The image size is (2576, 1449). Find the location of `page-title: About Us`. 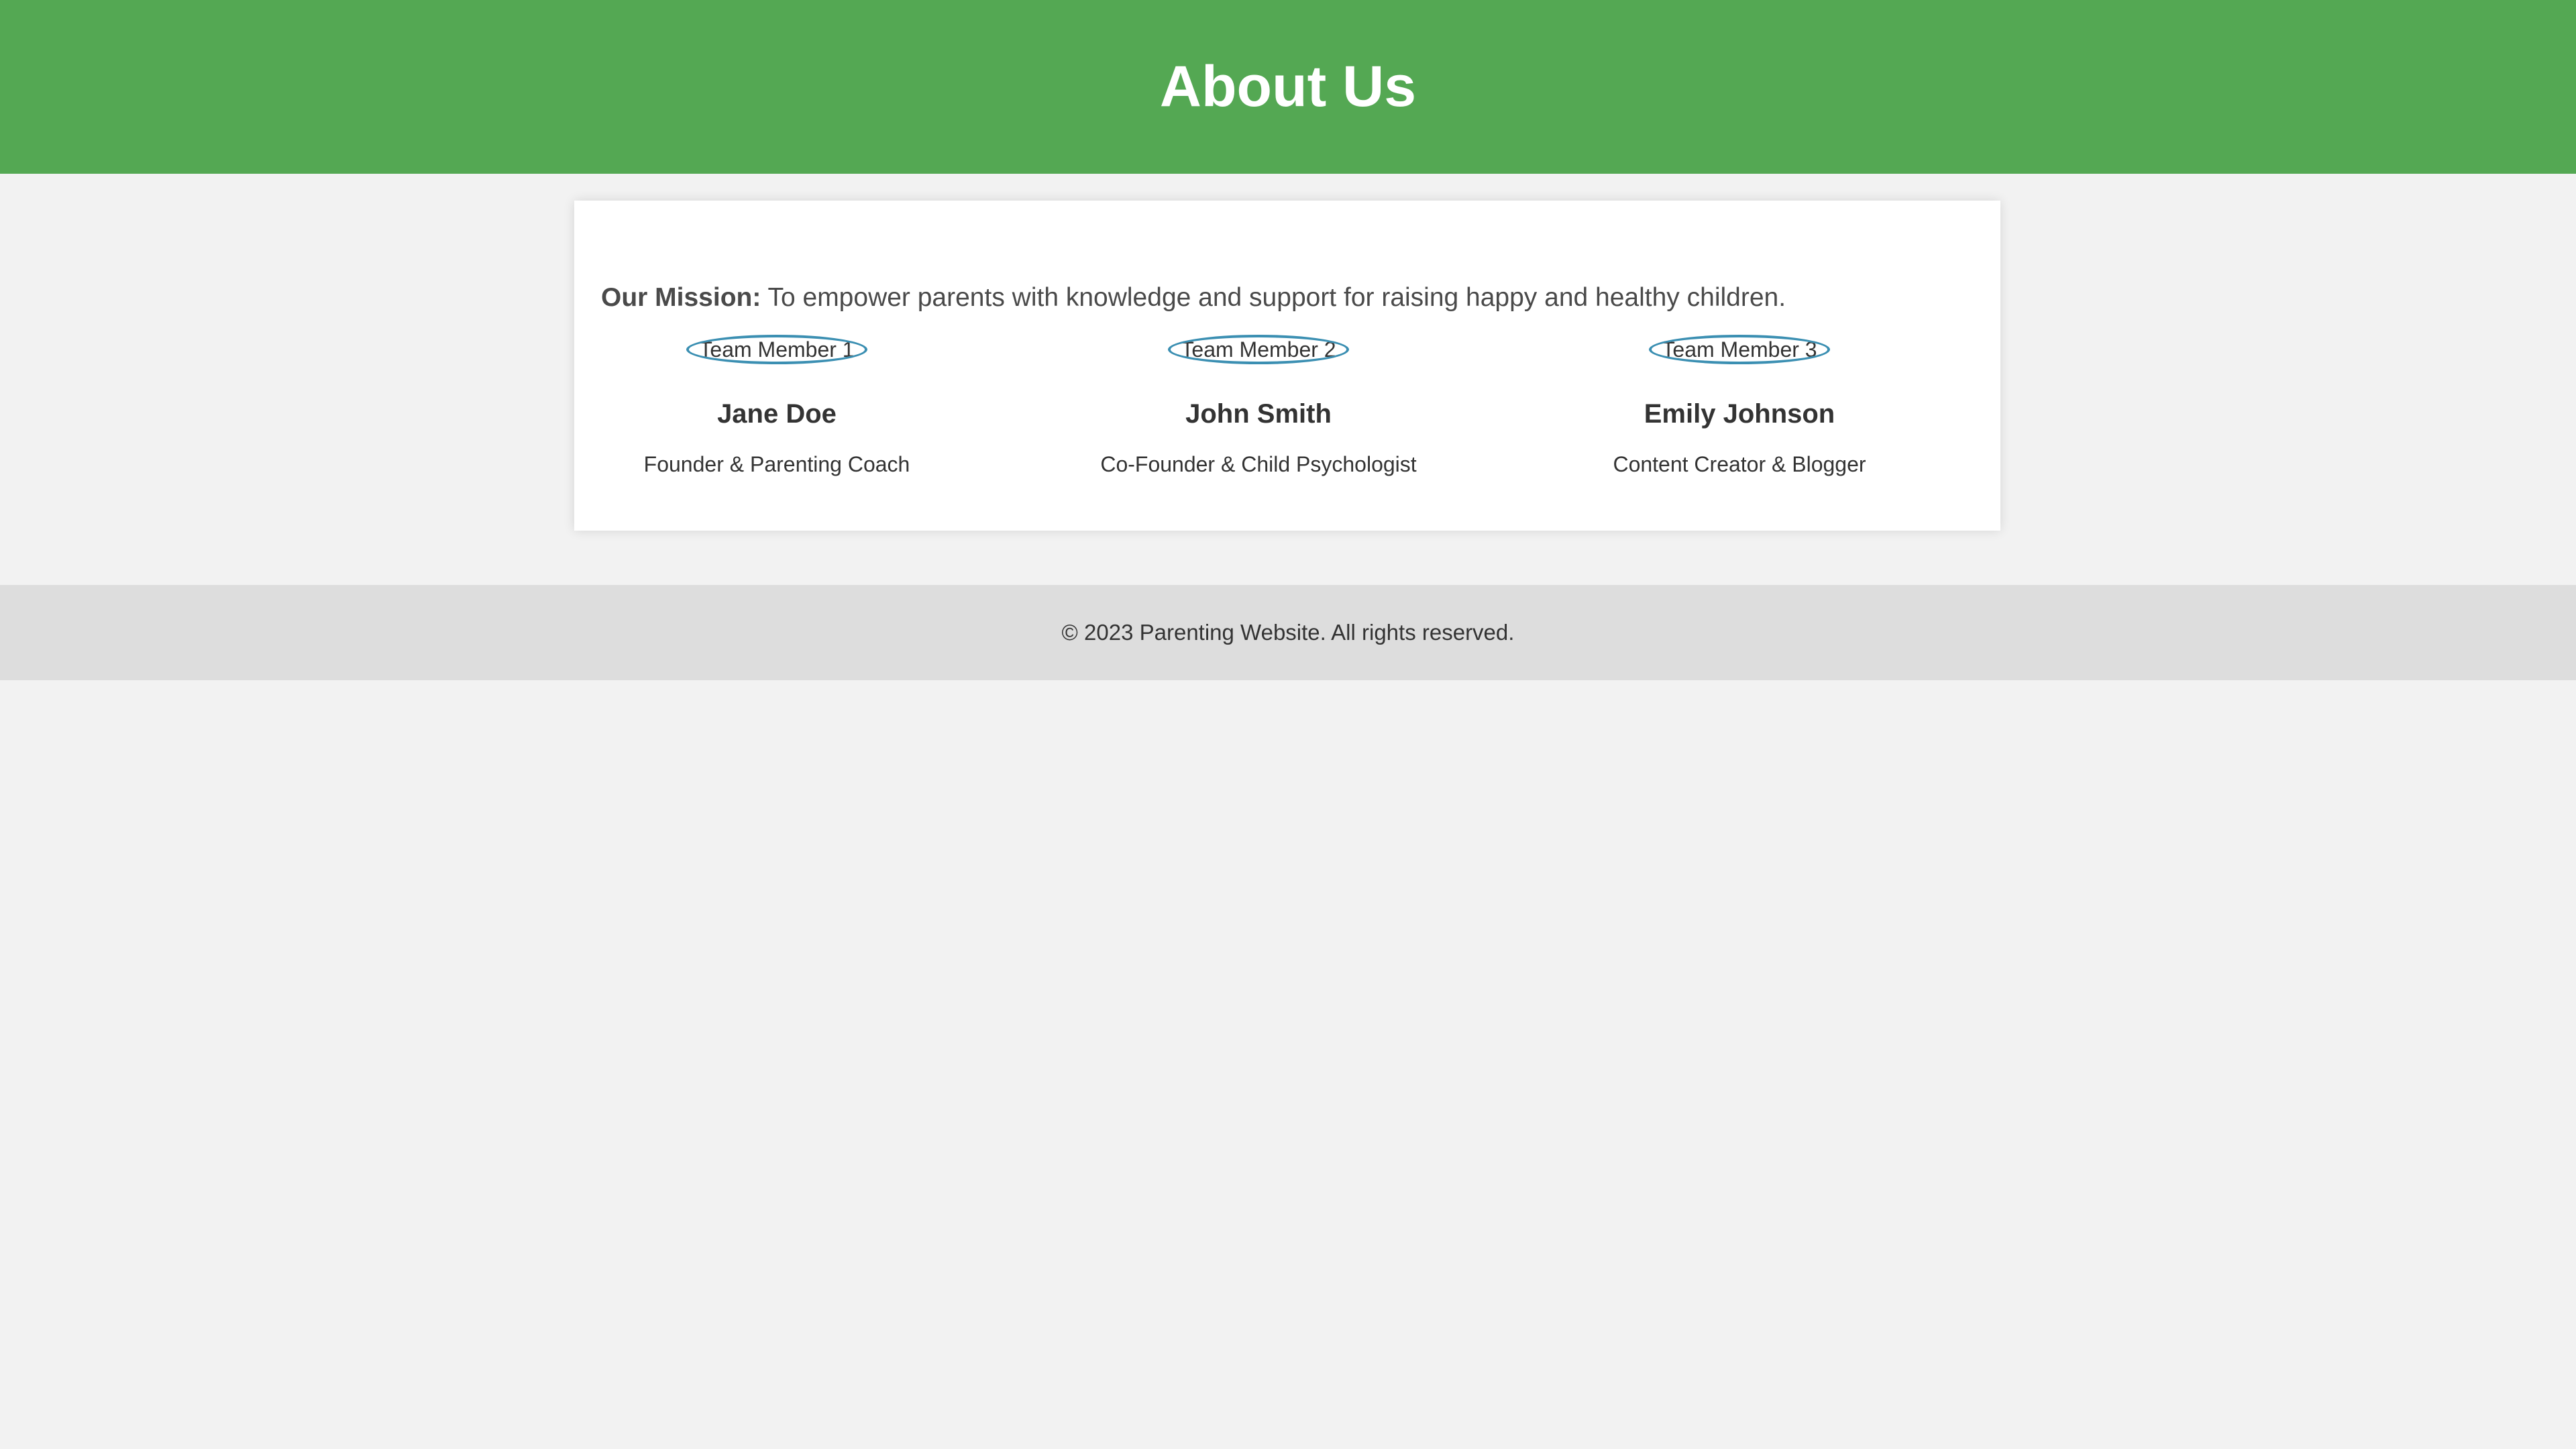

page-title: About Us is located at coordinates (1288, 86).